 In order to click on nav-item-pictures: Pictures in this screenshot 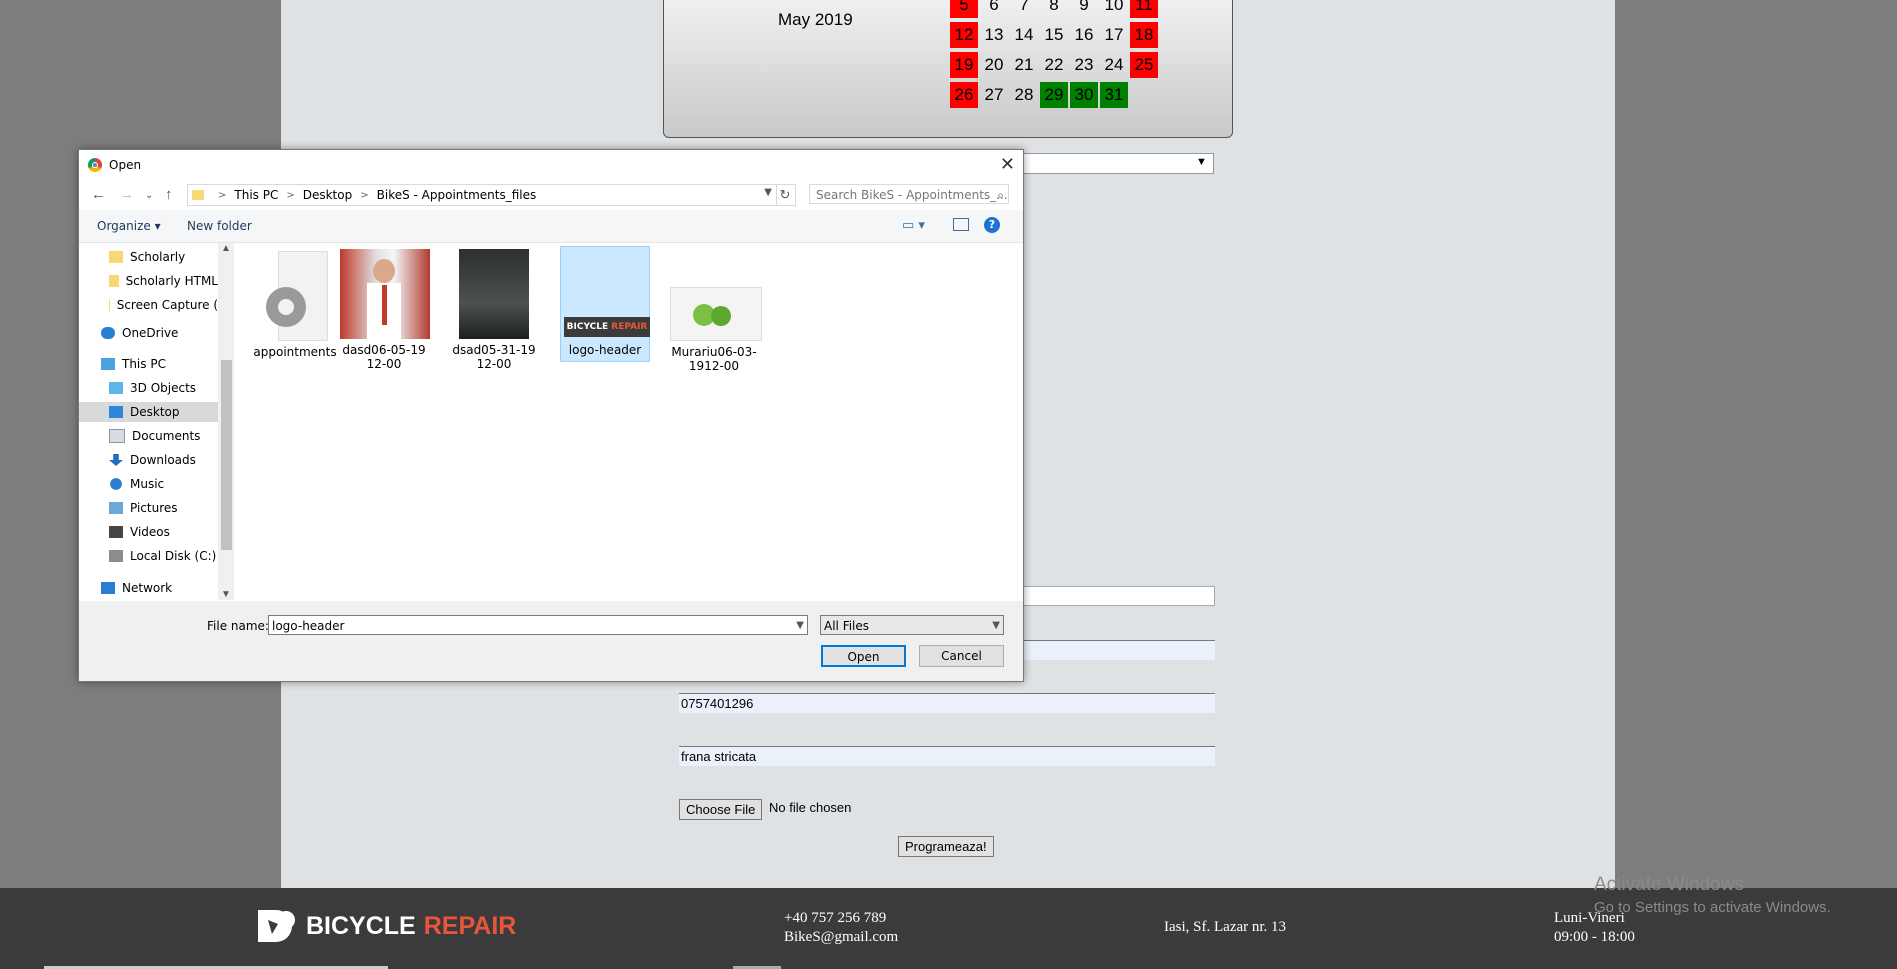, I will do `click(148, 508)`.